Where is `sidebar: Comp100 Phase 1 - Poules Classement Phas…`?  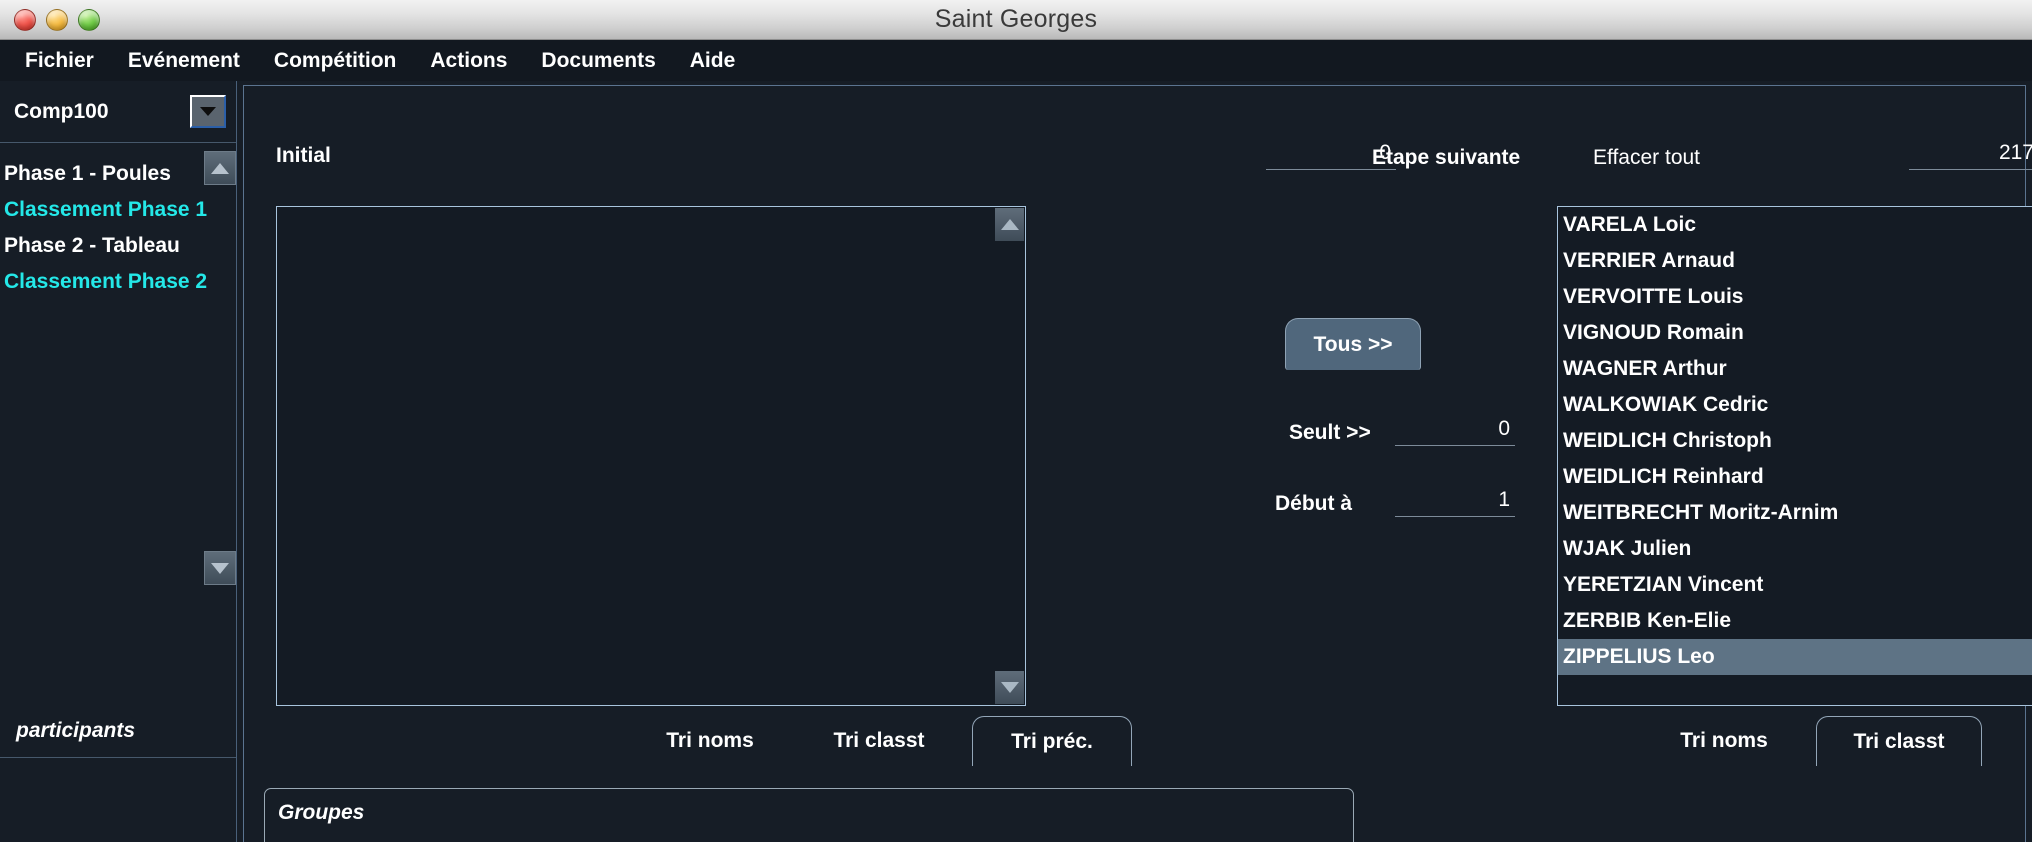
sidebar: Comp100 Phase 1 - Poules Classement Phas… is located at coordinates (118, 461).